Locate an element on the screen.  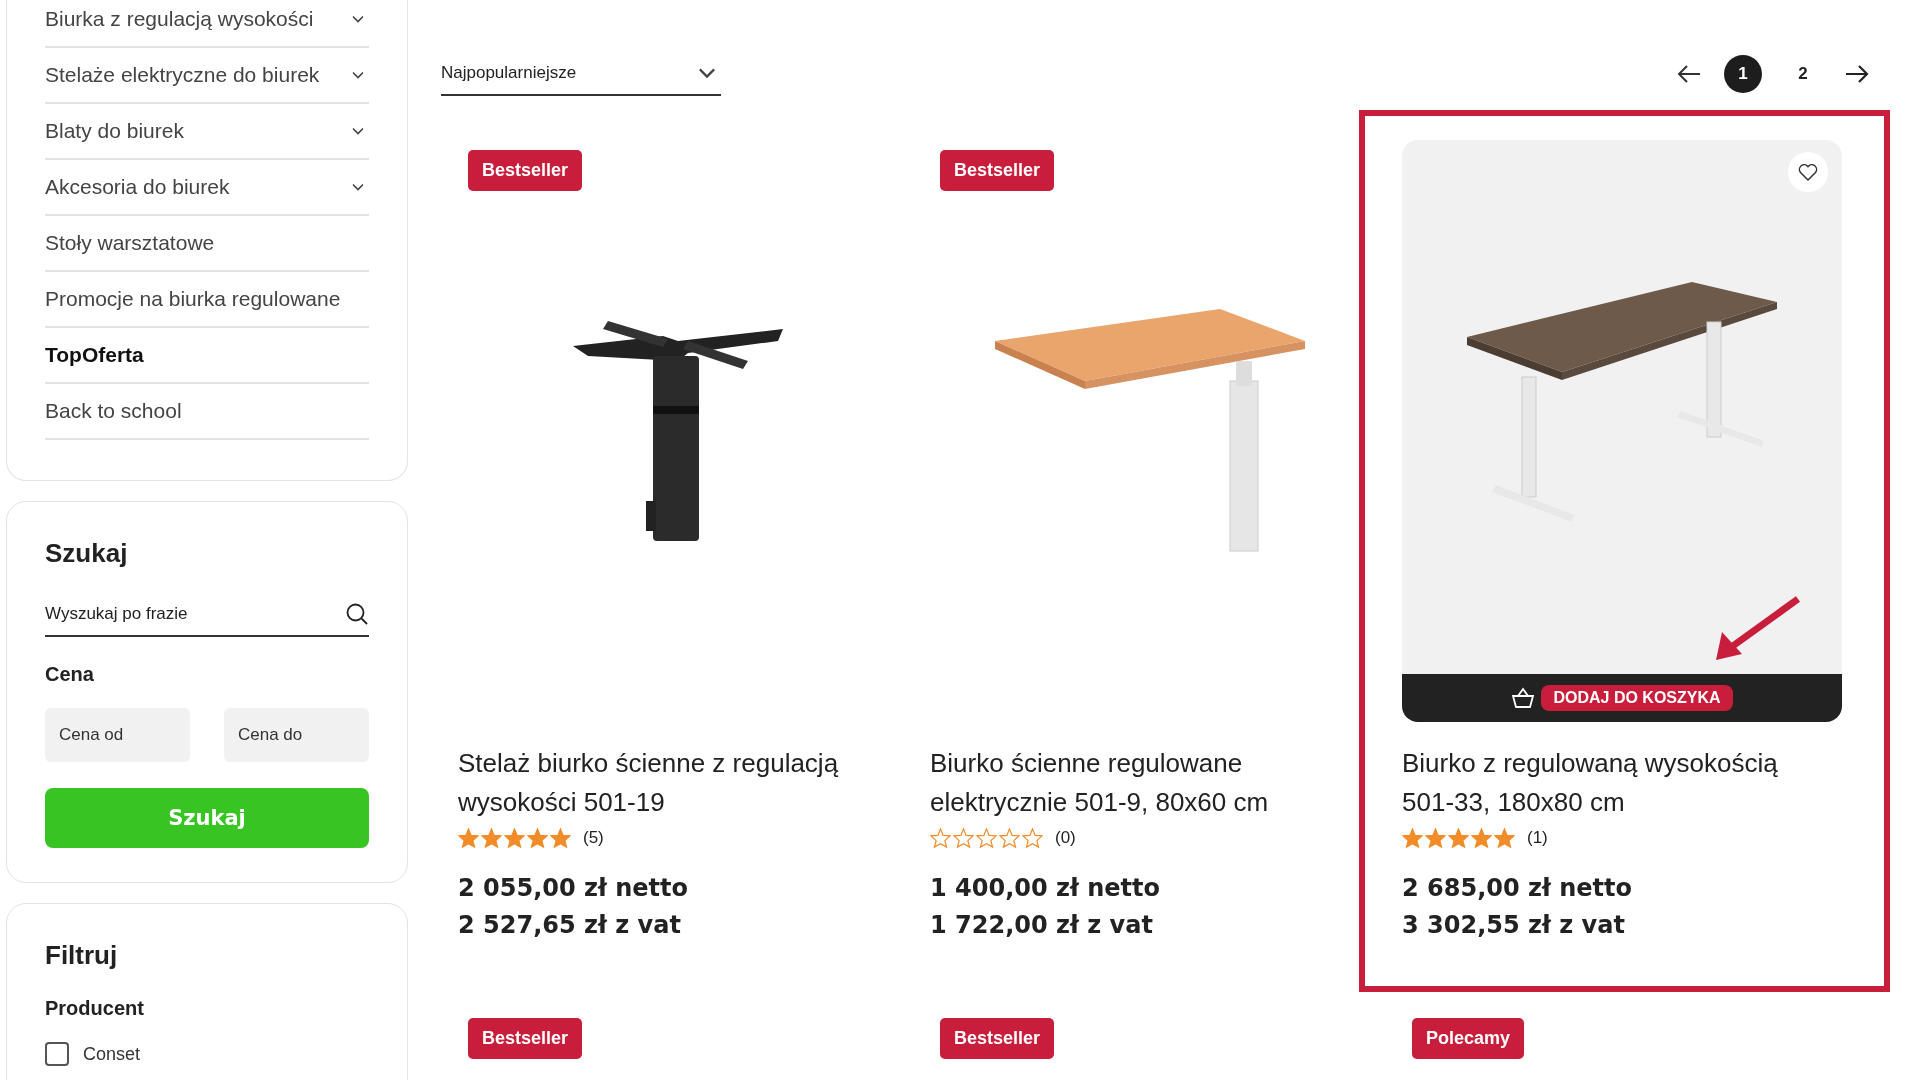
category-menu-item: Promocje na biurka regulowane is located at coordinates (207, 300).